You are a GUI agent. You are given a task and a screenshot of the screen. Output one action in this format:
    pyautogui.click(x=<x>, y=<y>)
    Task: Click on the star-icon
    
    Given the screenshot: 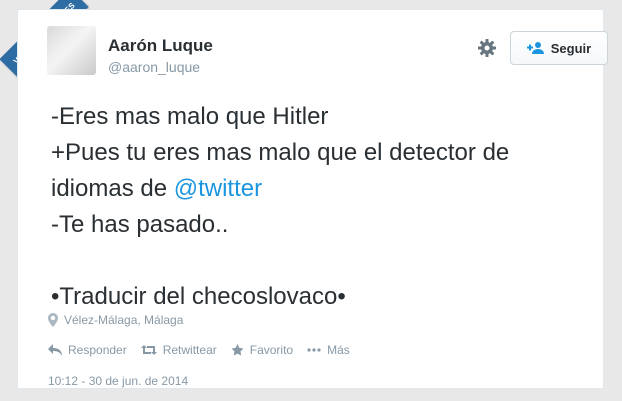 What is the action you would take?
    pyautogui.click(x=237, y=350)
    